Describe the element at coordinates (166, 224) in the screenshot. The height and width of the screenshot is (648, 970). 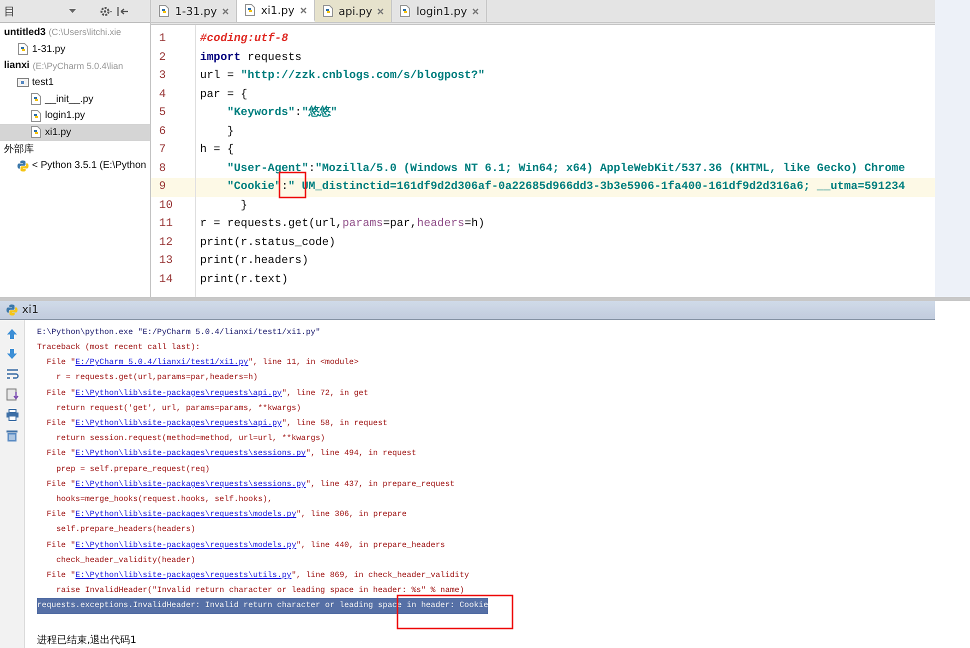
I see `line-number: 11` at that location.